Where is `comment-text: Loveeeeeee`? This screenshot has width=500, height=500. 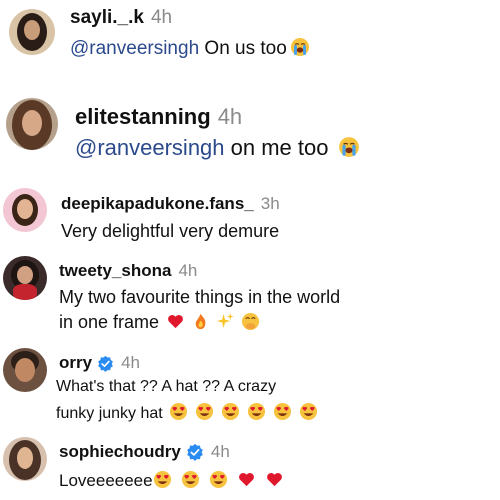
comment-text: Loveeeeeee is located at coordinates (171, 480).